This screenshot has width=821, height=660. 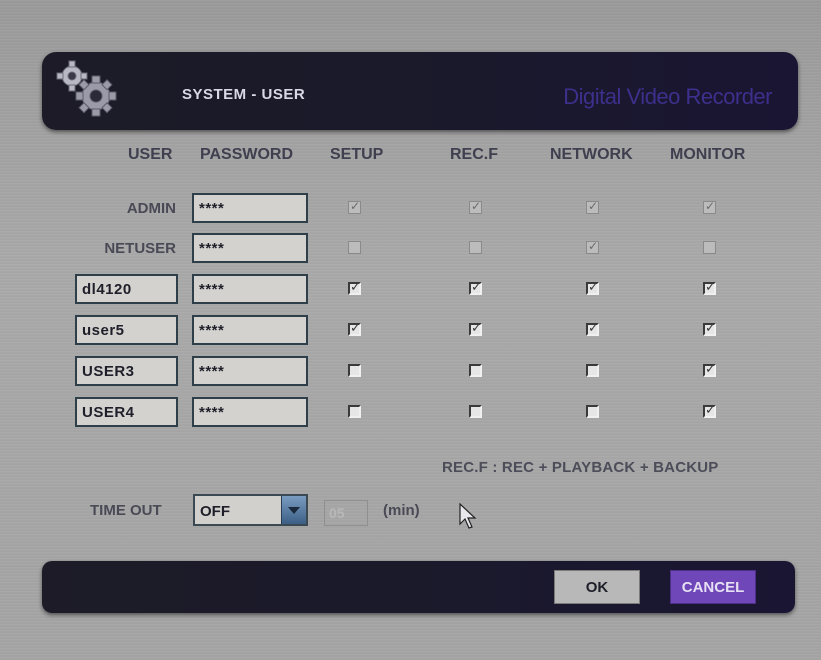 I want to click on timeout-select: OFF, so click(x=250, y=510).